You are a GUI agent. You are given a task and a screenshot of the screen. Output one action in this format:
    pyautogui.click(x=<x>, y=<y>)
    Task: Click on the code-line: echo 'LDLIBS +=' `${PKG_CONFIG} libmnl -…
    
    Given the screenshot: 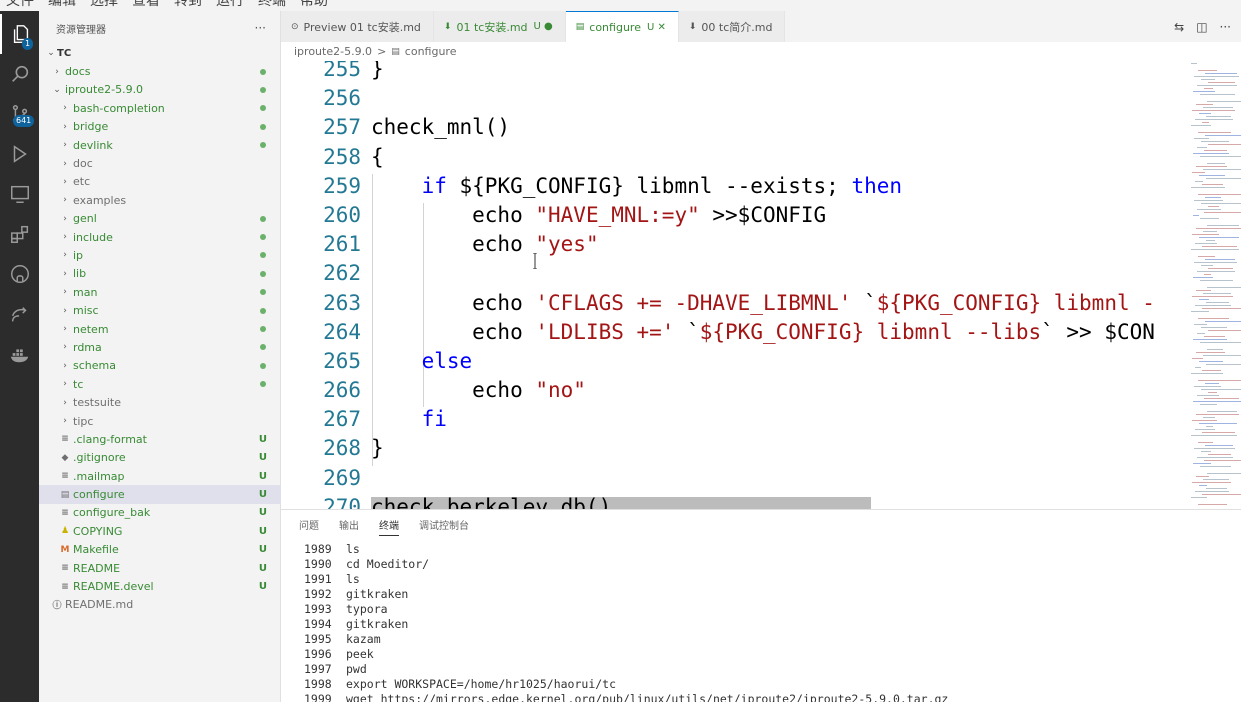 What is the action you would take?
    pyautogui.click(x=776, y=332)
    